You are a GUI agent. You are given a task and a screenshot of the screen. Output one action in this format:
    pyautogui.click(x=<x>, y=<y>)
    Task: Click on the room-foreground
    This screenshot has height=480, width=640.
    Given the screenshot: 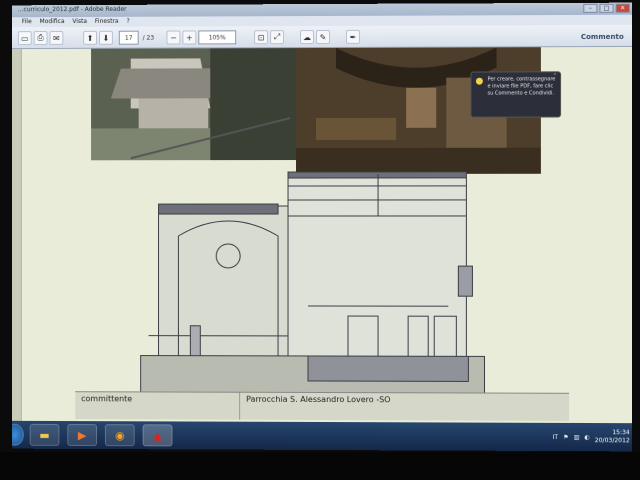 What is the action you would take?
    pyautogui.click(x=320, y=466)
    